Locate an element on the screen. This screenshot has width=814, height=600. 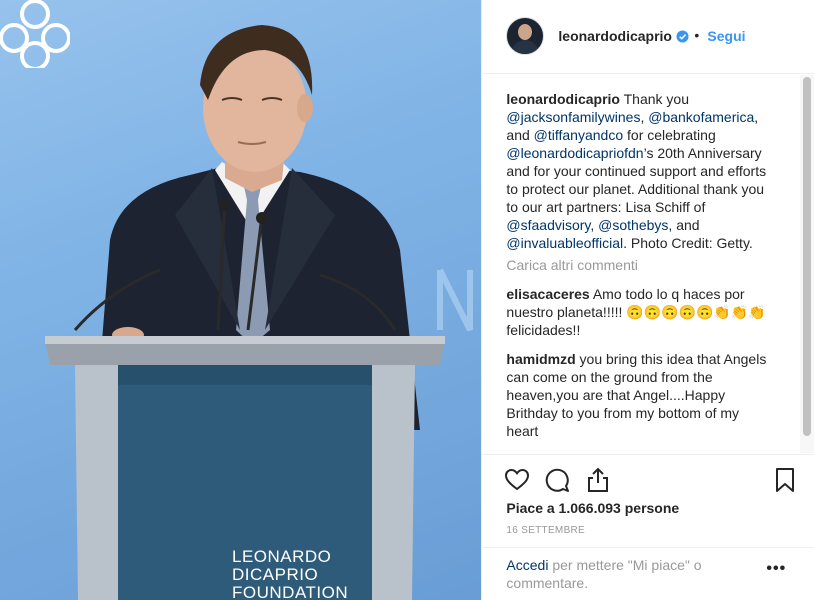
avatar is located at coordinates (525, 36).